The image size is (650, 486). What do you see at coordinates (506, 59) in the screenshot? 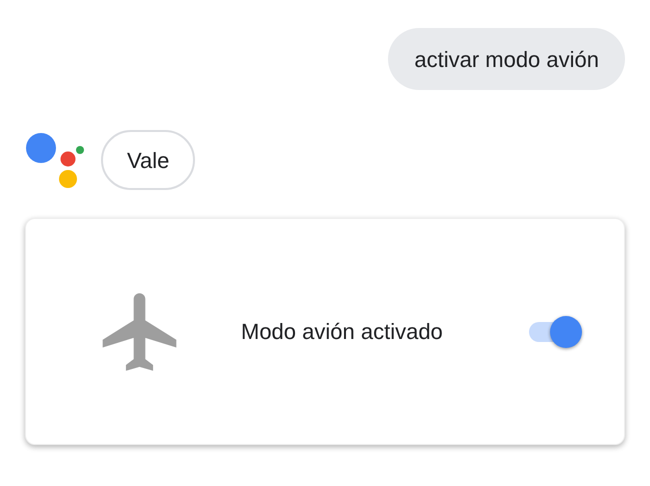
I see `user-message-bubble: activar modo avión` at bounding box center [506, 59].